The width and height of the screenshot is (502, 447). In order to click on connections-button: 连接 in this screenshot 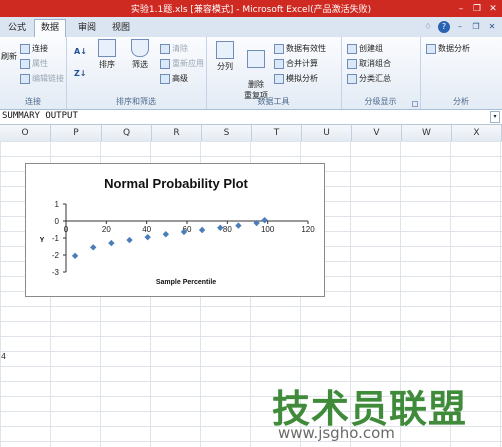, I will do `click(34, 48)`.